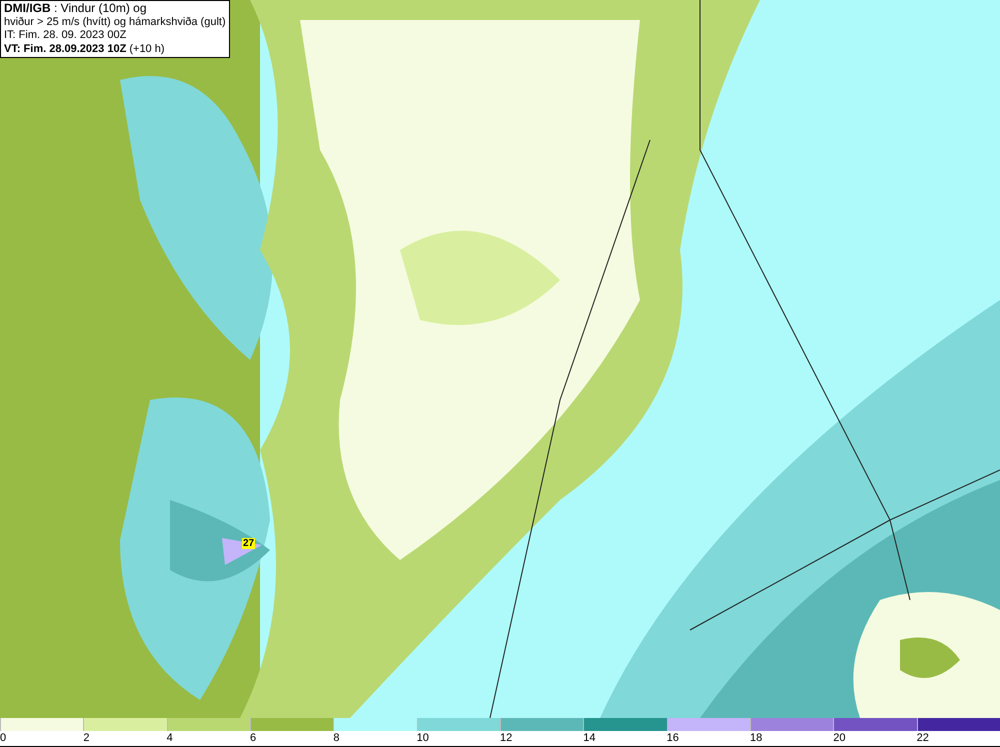 This screenshot has height=747, width=1000. Describe the element at coordinates (76, 9) in the screenshot. I see `header-text: DMI/IGB : Vindur (10m) og` at that location.